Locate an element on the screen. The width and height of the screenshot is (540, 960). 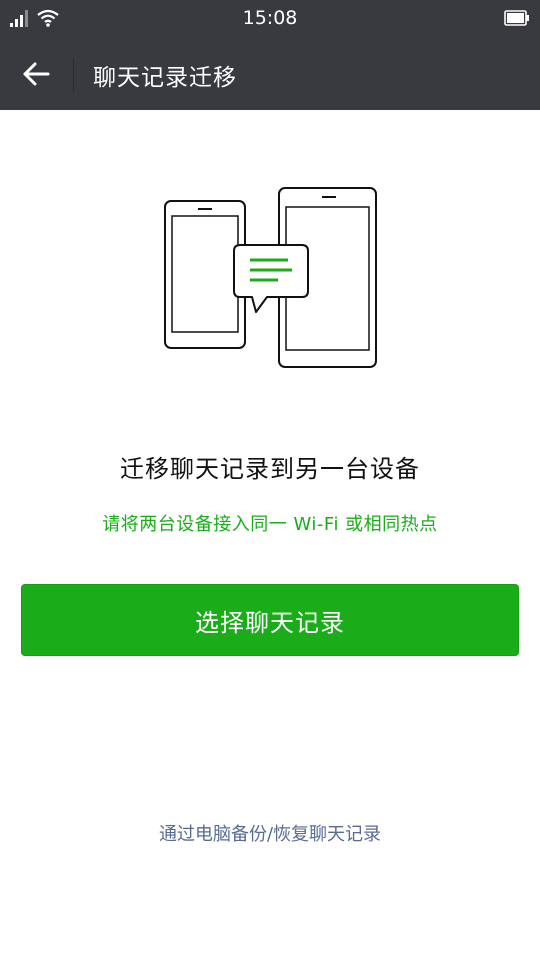
battery-icon is located at coordinates (516, 18).